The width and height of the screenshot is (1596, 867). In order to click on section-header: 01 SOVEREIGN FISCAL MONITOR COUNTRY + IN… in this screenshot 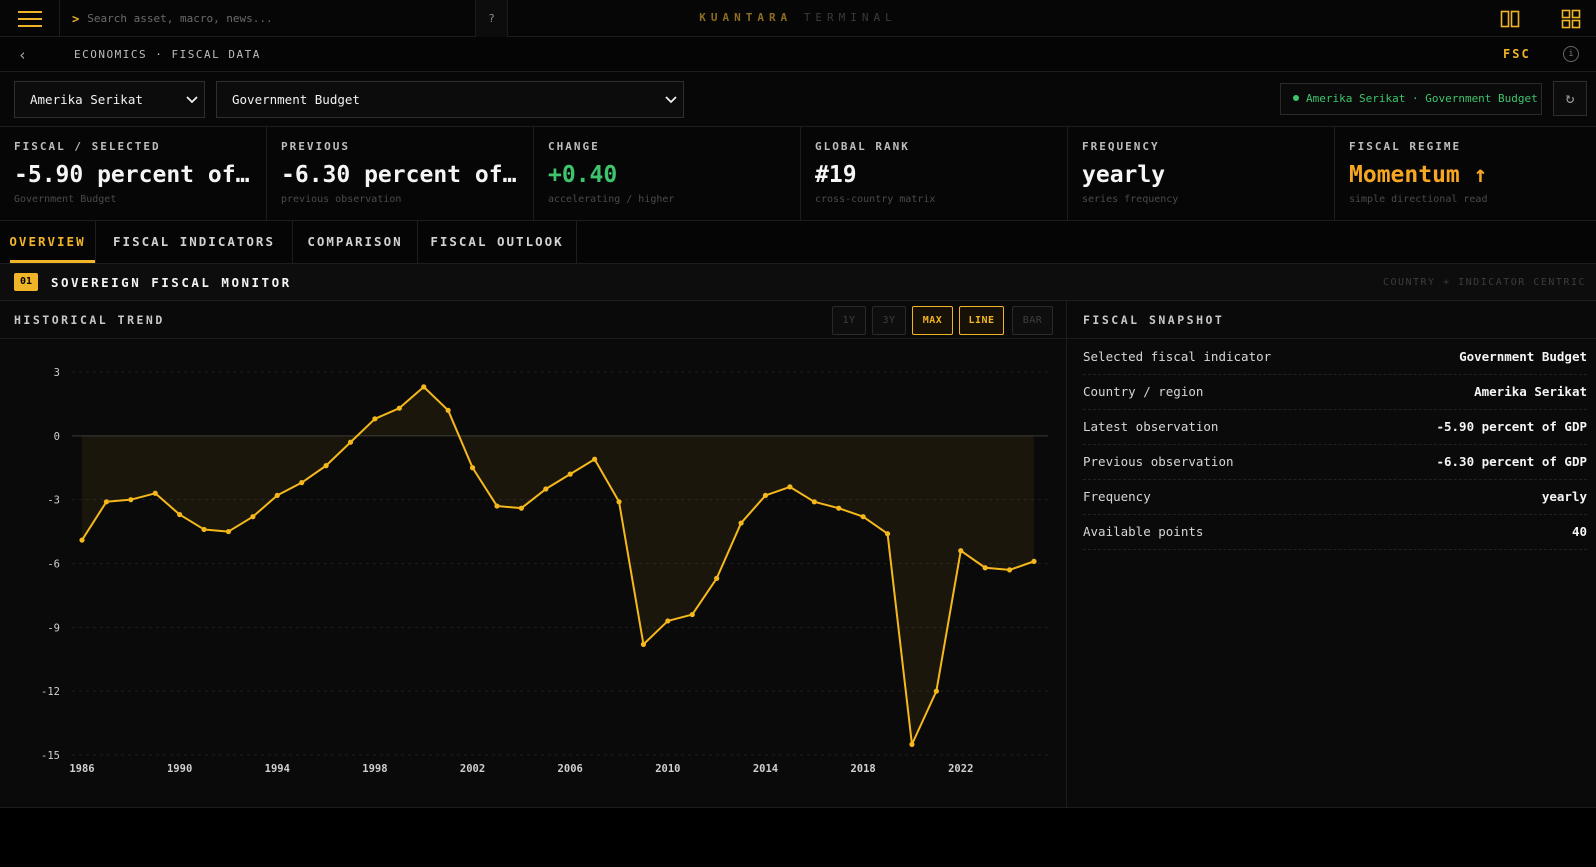, I will do `click(798, 282)`.